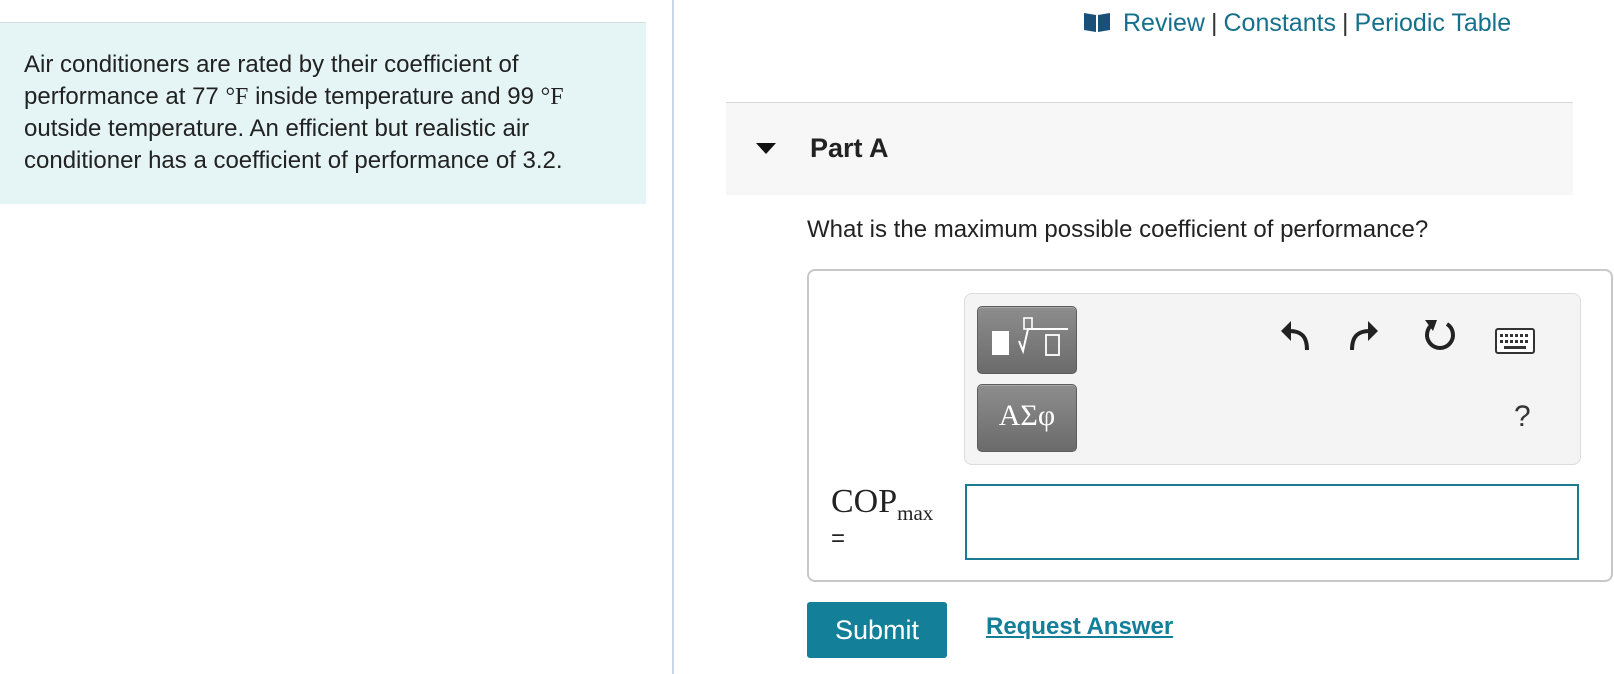 The width and height of the screenshot is (1614, 674). What do you see at coordinates (1079, 627) in the screenshot?
I see `request-answer-link: Request Answer` at bounding box center [1079, 627].